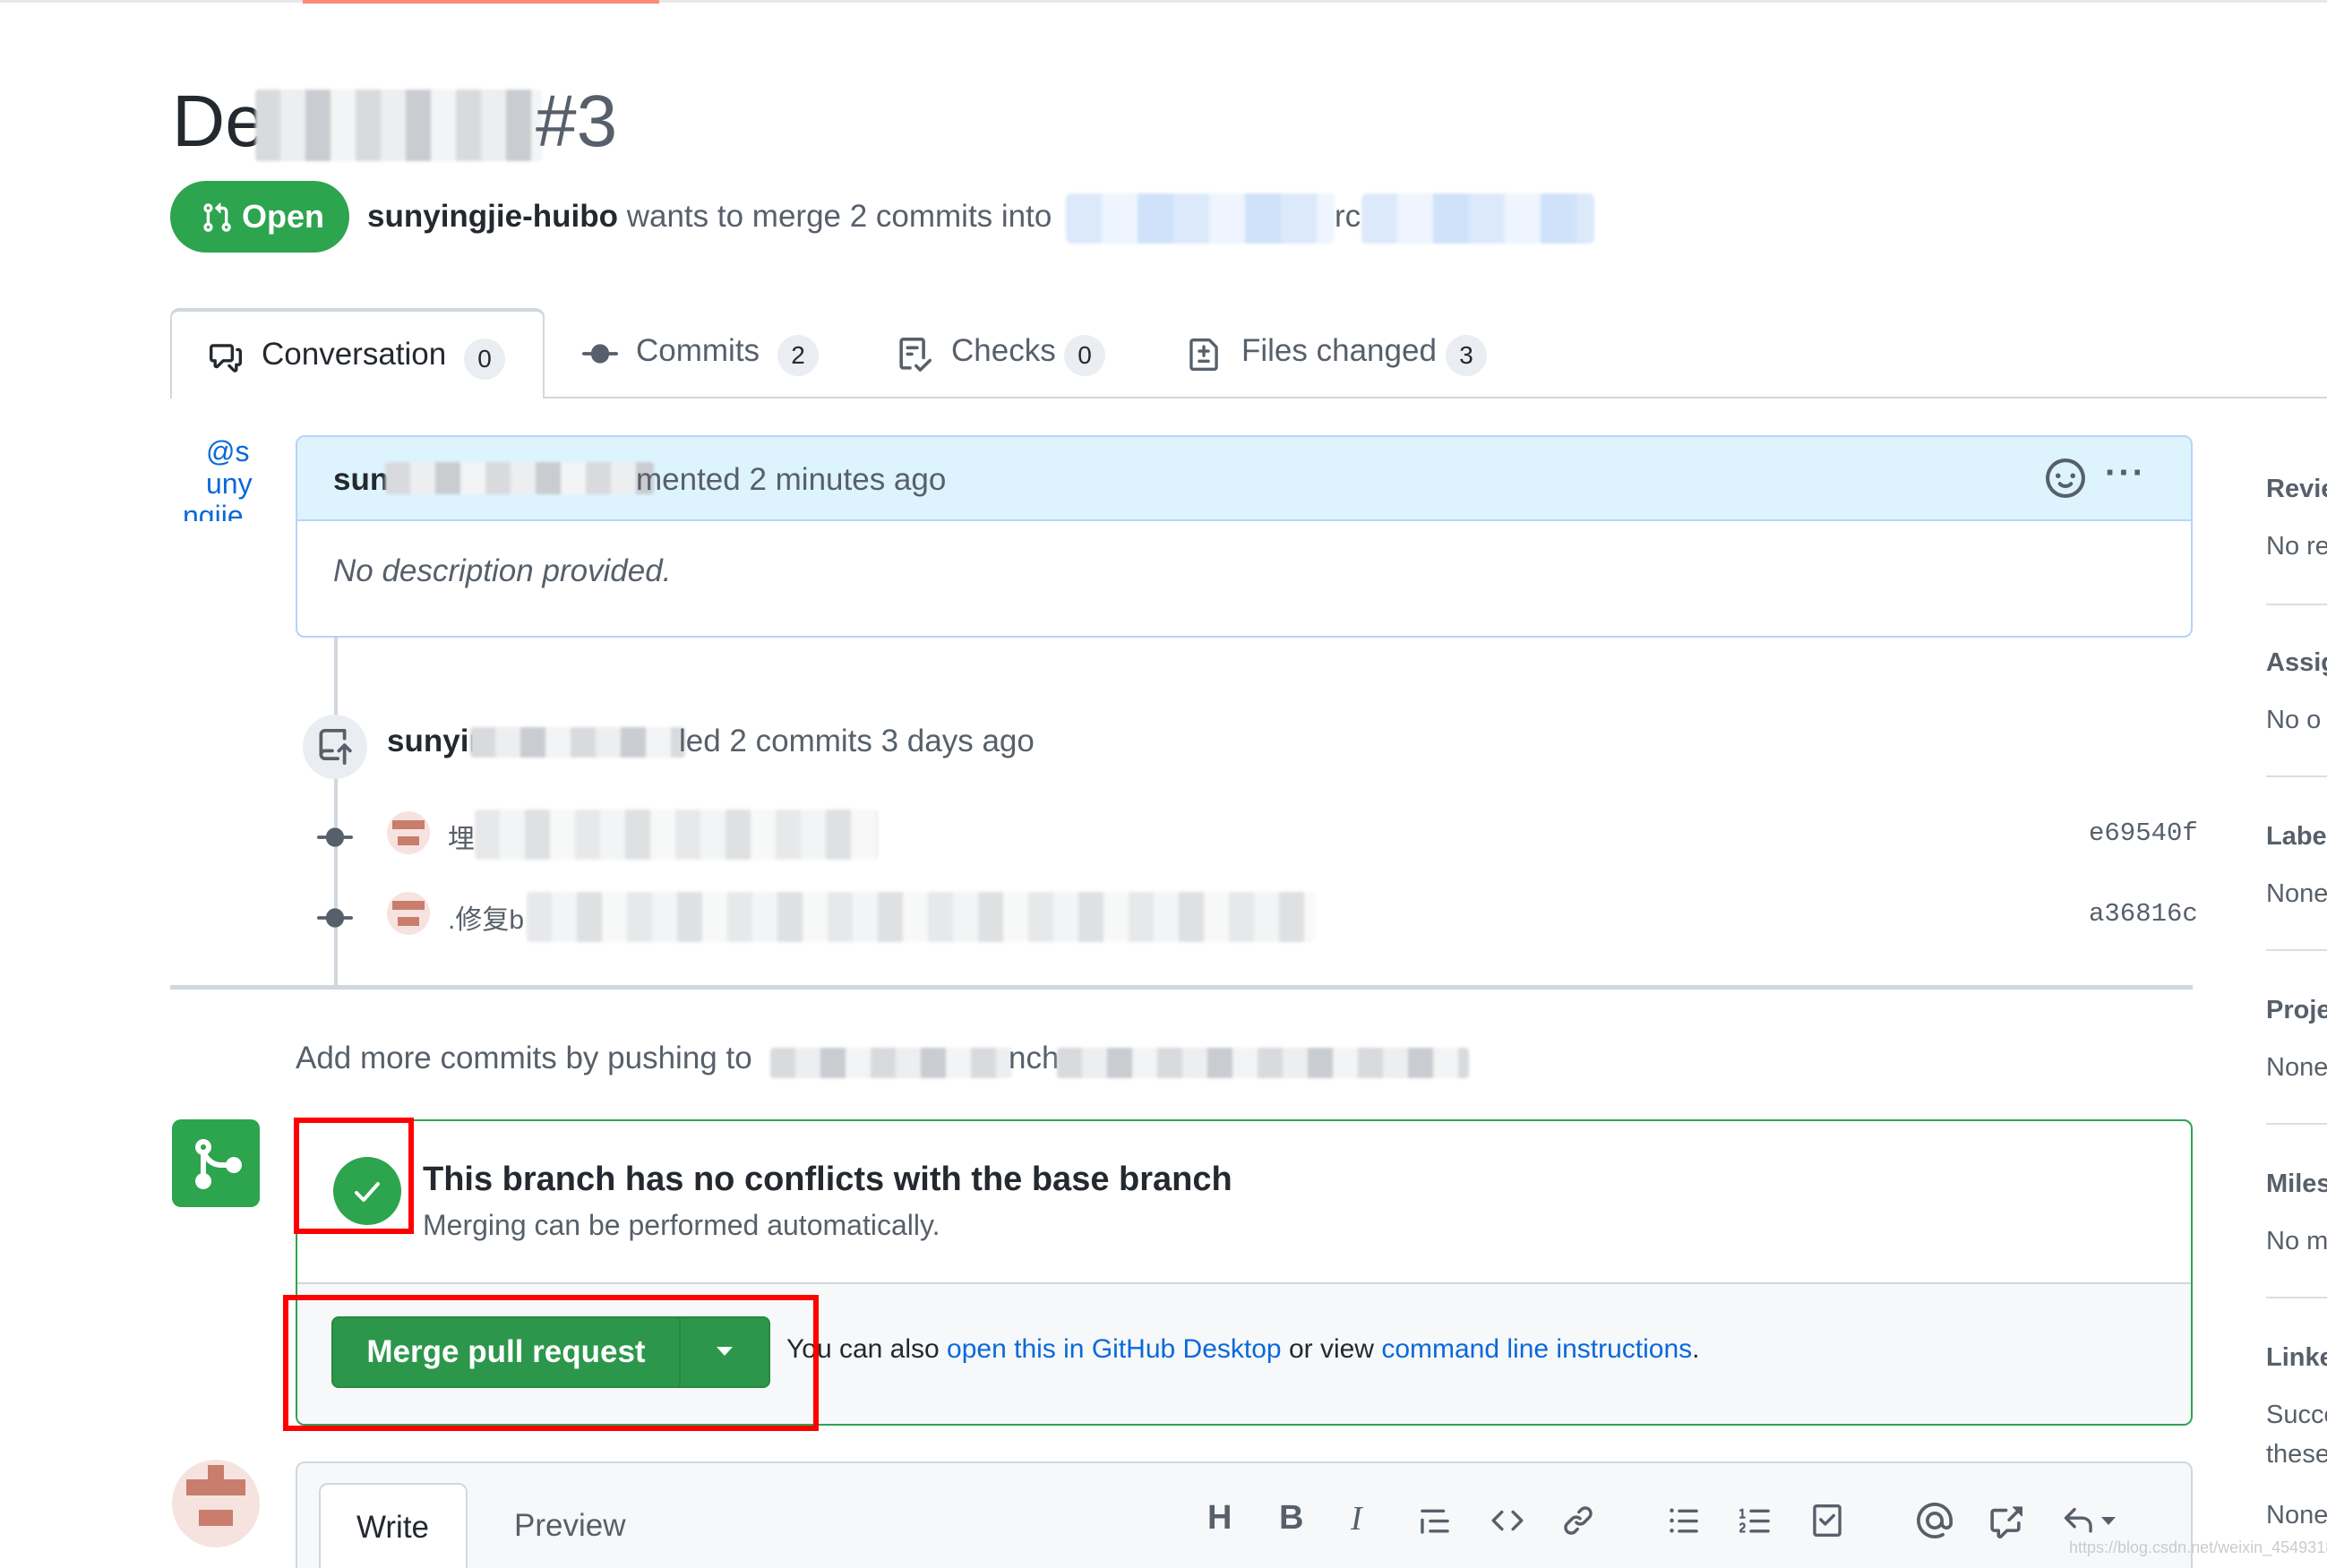  I want to click on tab-files-changed-count: 3, so click(1466, 356).